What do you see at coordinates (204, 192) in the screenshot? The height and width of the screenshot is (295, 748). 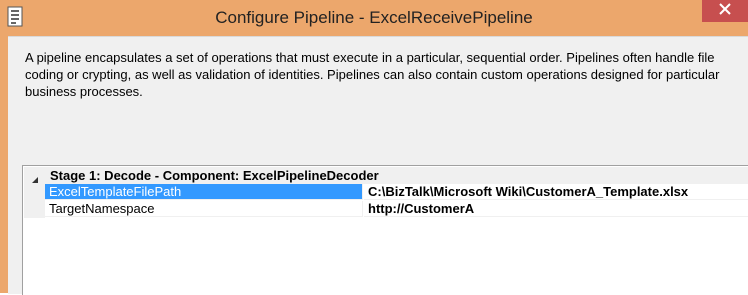 I see `property-name: ExcelTemplateFilePath` at bounding box center [204, 192].